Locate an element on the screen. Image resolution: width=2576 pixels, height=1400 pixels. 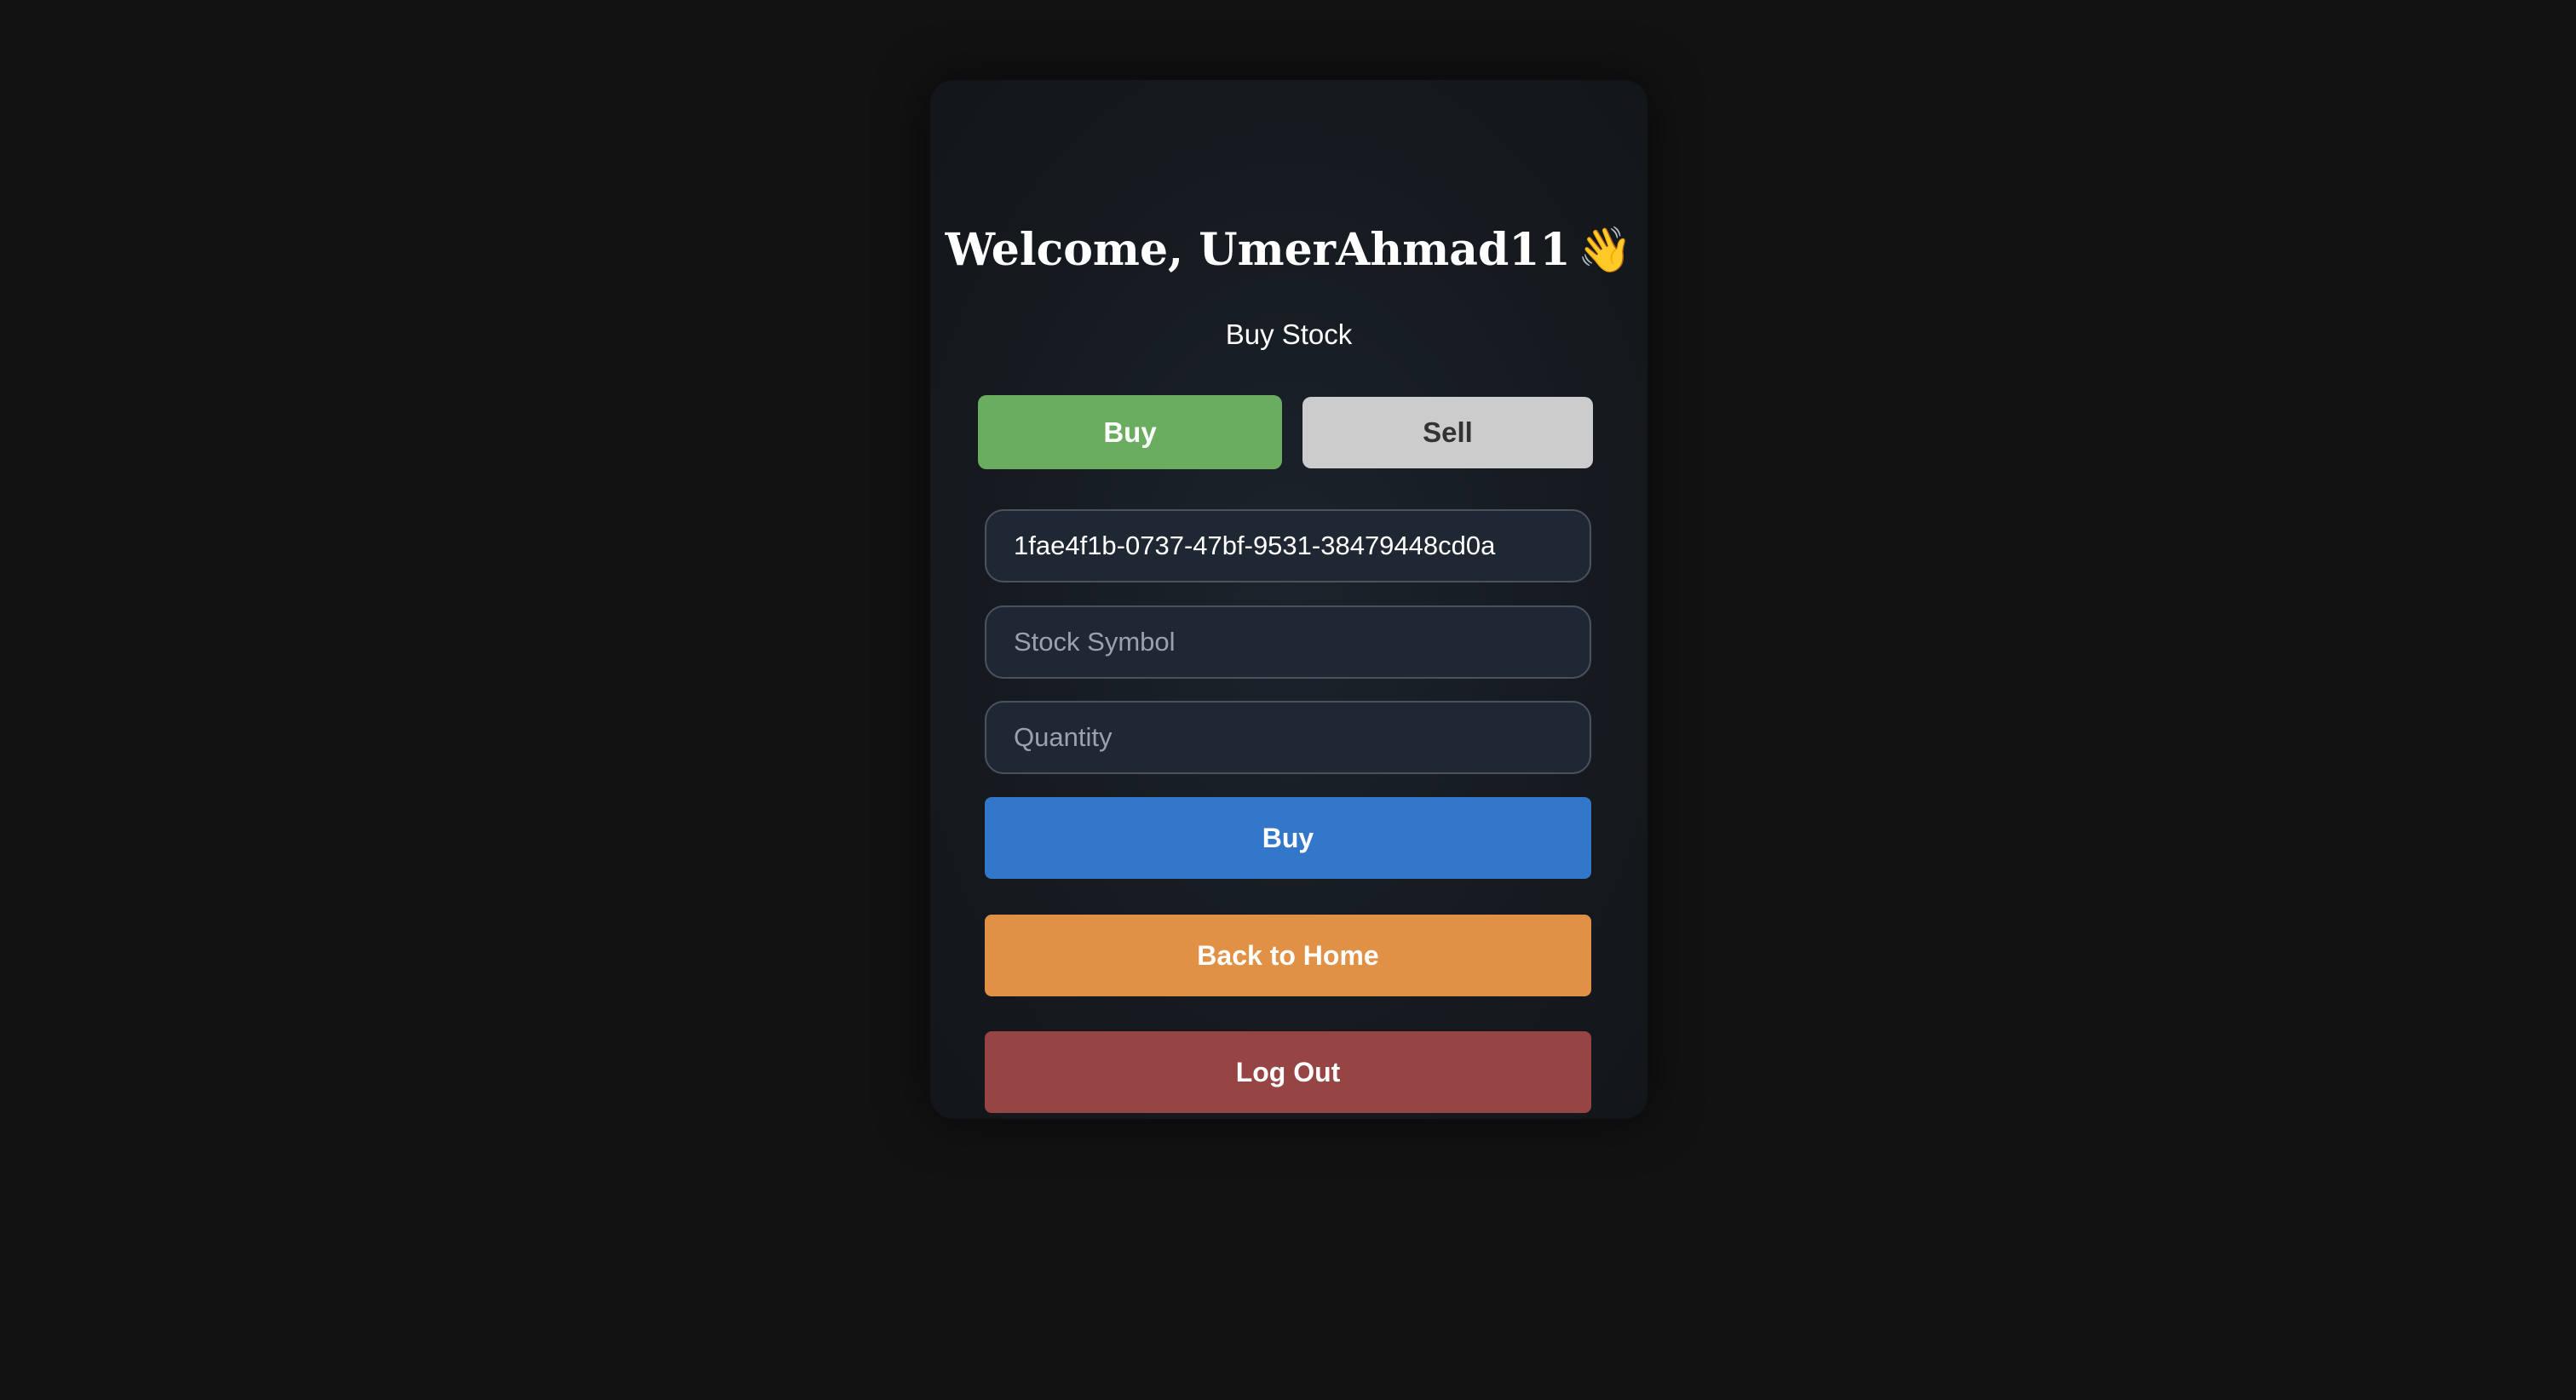
log-out-button: Log Out is located at coordinates (1288, 1072).